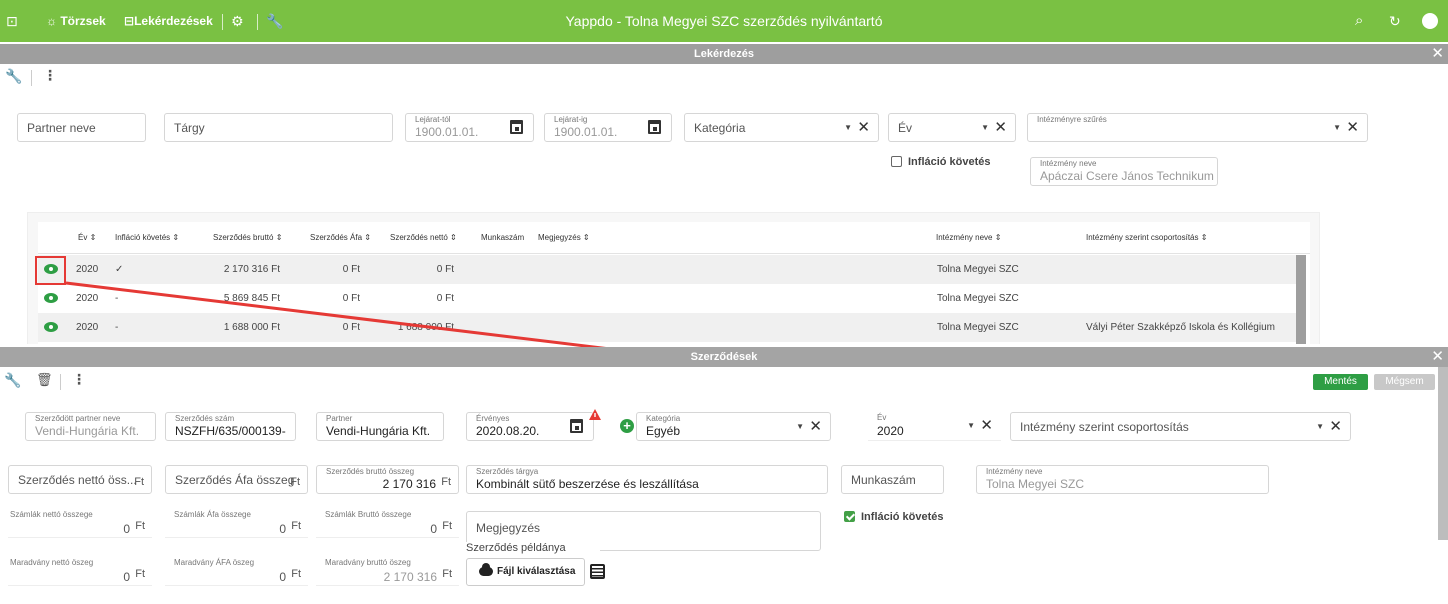 This screenshot has height=604, width=1448. Describe the element at coordinates (340, 238) in the screenshot. I see `col-afa: Szerződés Áfa ⇕` at that location.